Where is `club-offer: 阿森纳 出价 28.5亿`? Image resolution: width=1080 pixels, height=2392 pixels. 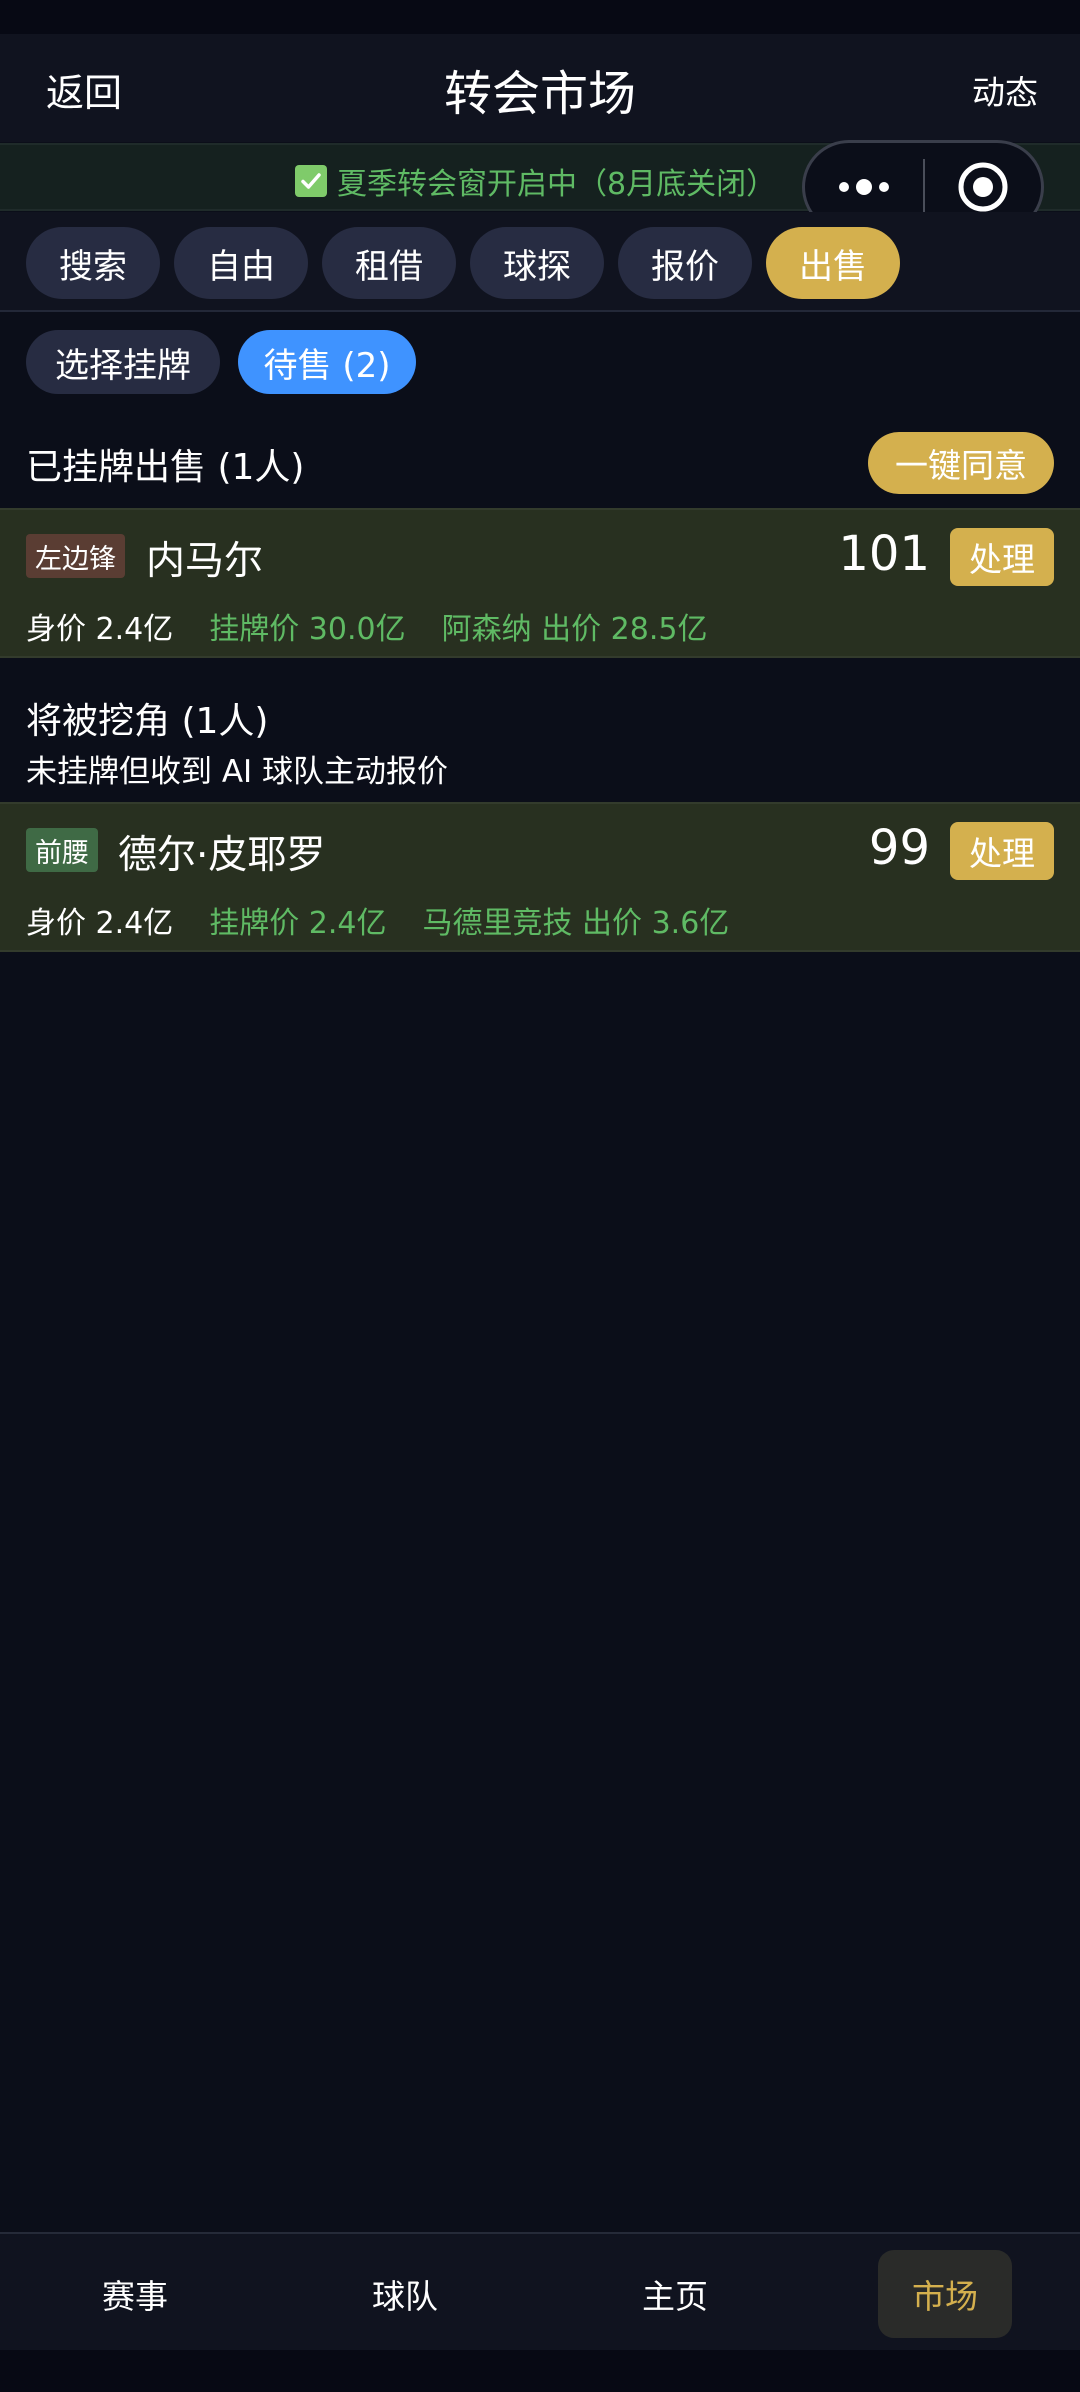 club-offer: 阿森纳 出价 28.5亿 is located at coordinates (574, 629).